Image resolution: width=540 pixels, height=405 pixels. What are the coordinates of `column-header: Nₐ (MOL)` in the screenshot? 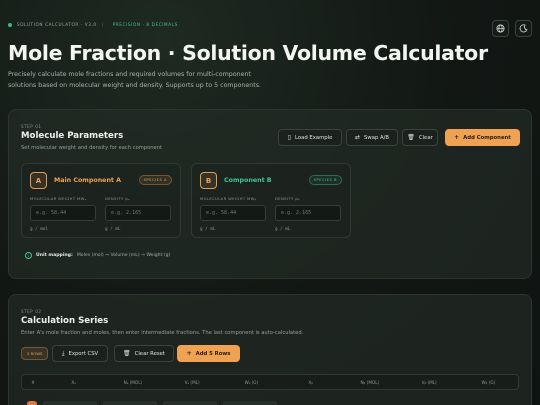 It's located at (133, 382).